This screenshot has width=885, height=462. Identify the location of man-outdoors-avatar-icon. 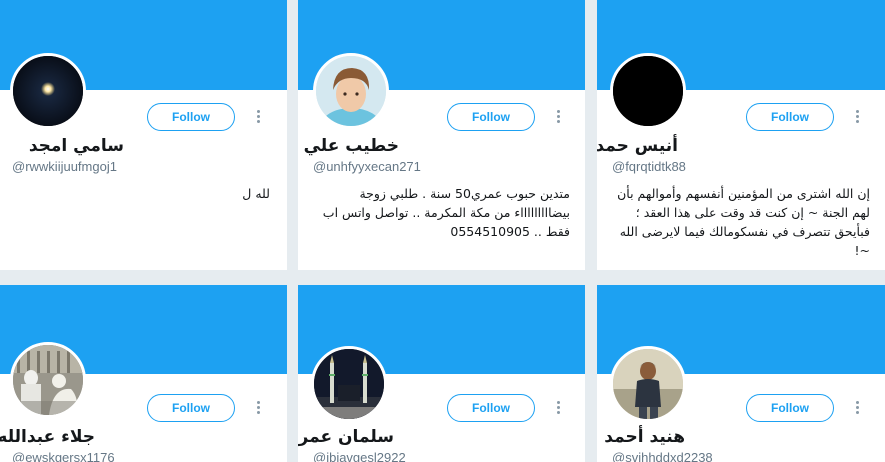
(648, 384).